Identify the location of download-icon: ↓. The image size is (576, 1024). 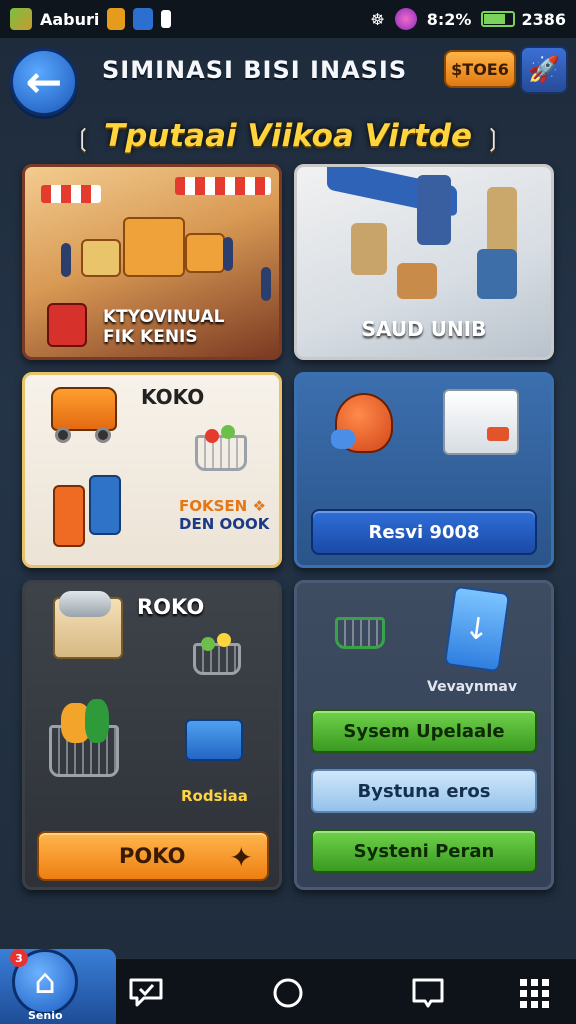
(477, 629).